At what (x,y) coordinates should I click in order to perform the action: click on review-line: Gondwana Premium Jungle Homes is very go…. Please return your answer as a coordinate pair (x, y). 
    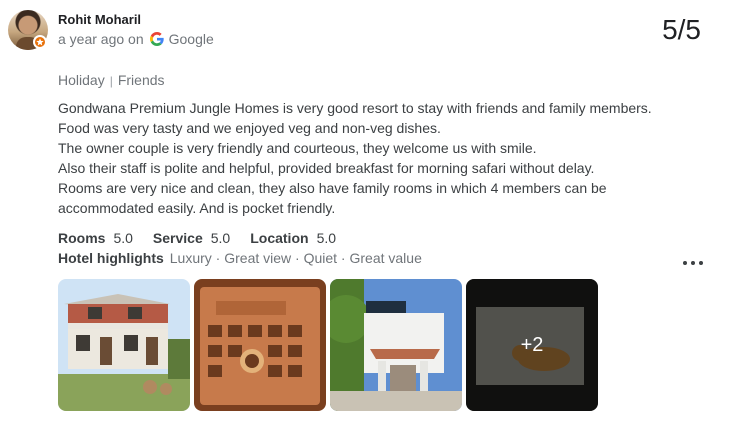
    Looking at the image, I should click on (355, 108).